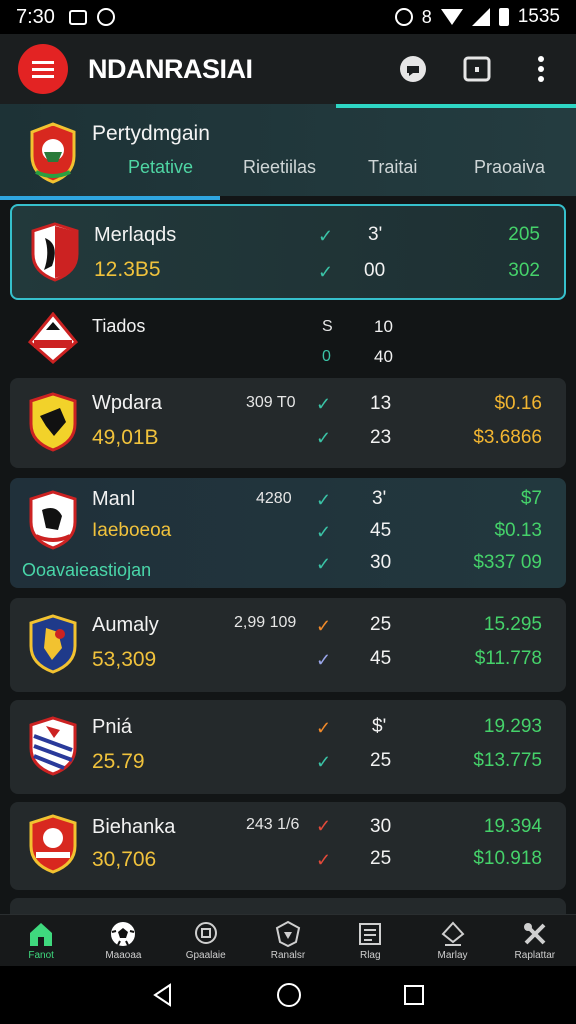 This screenshot has width=576, height=1024. Describe the element at coordinates (288, 955) in the screenshot. I see `nav-label: Ranalsr` at that location.